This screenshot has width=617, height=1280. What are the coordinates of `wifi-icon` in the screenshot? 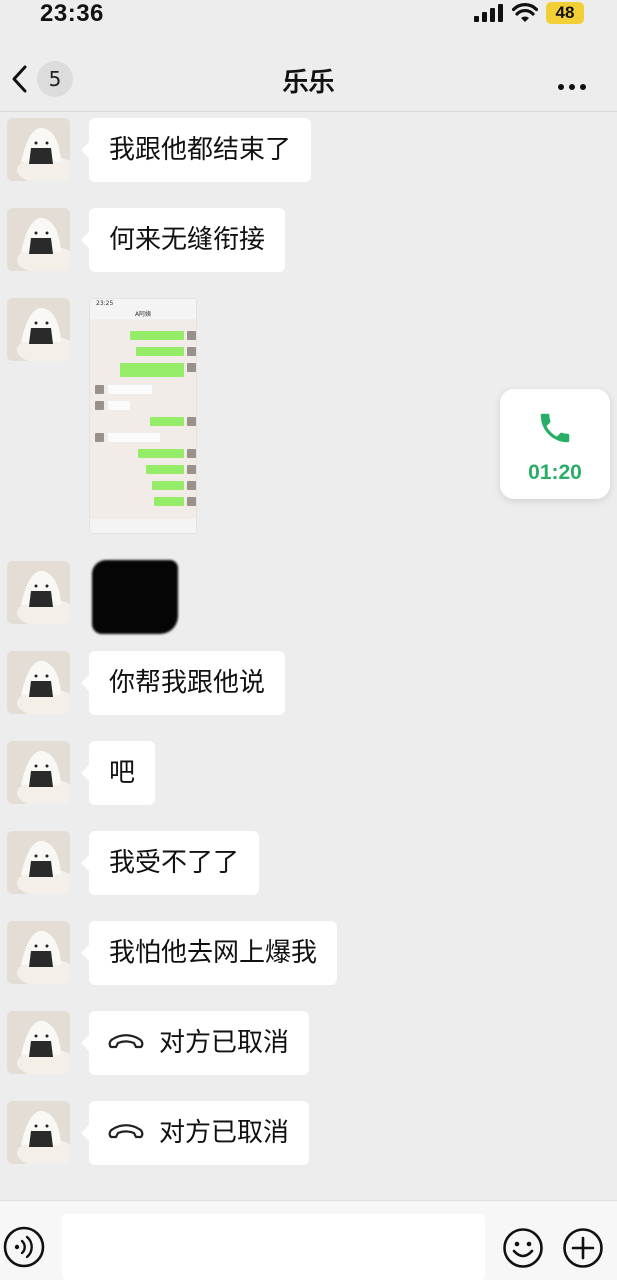 It's located at (525, 12).